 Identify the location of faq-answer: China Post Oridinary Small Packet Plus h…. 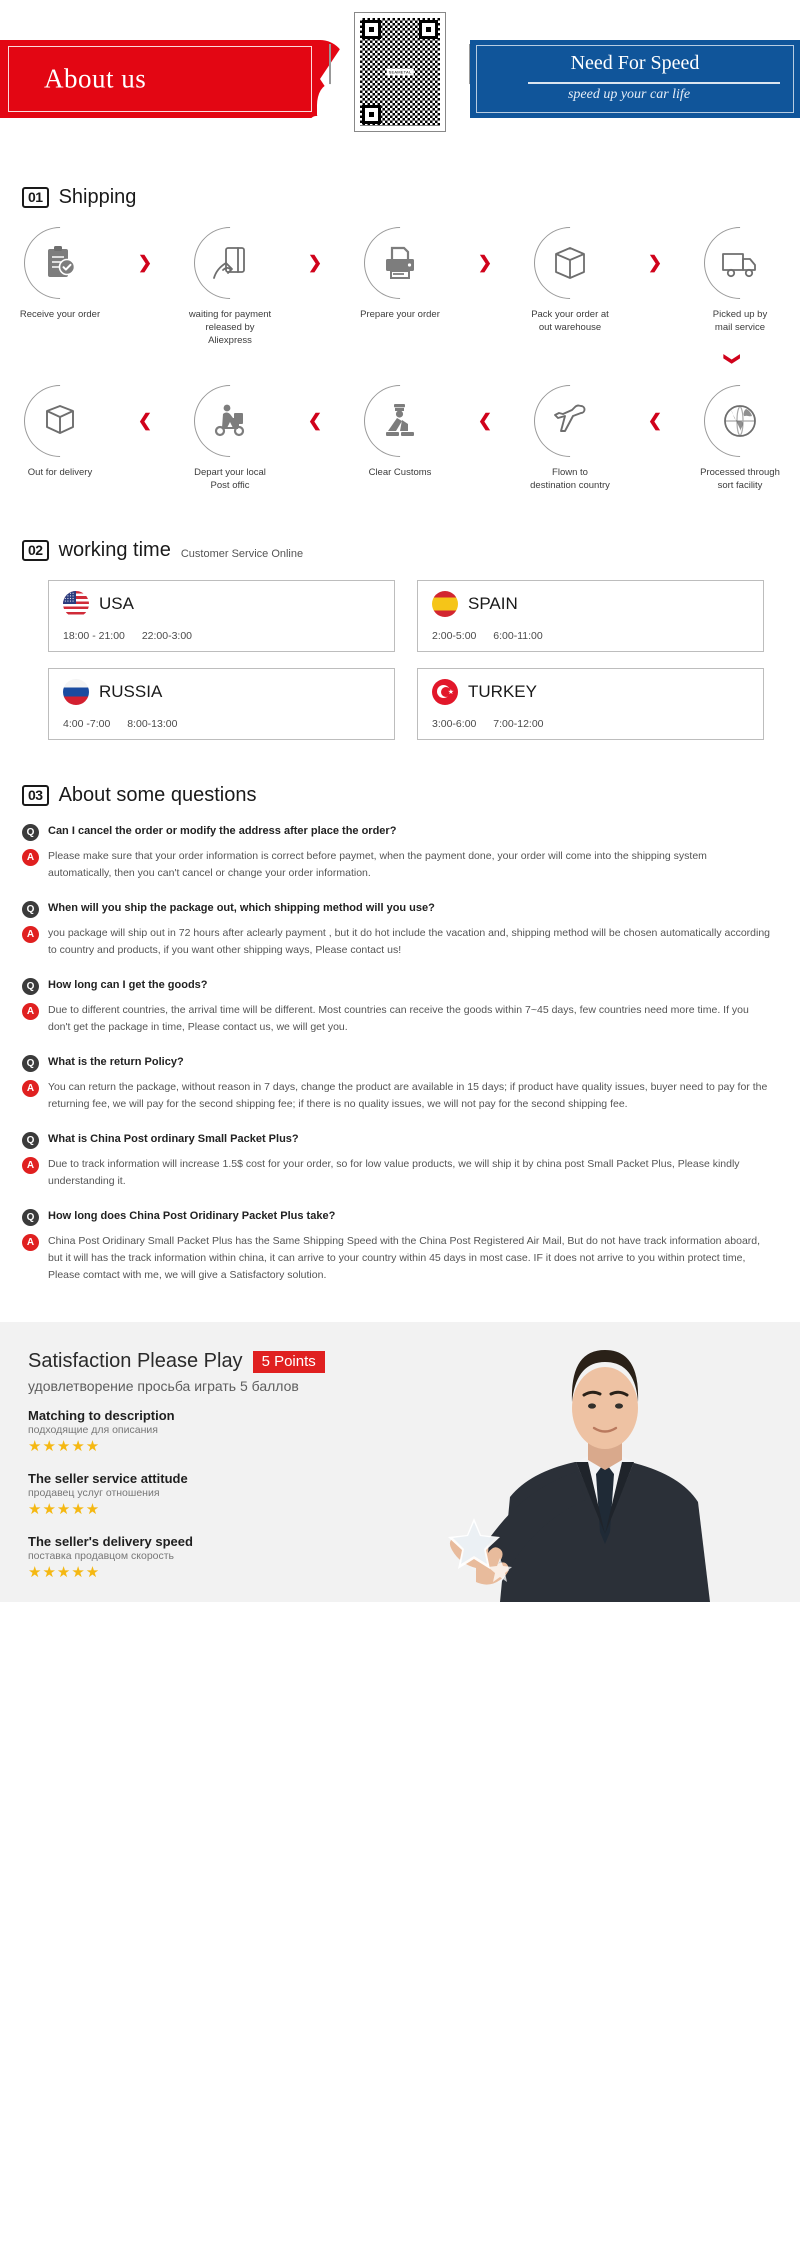
(404, 1258).